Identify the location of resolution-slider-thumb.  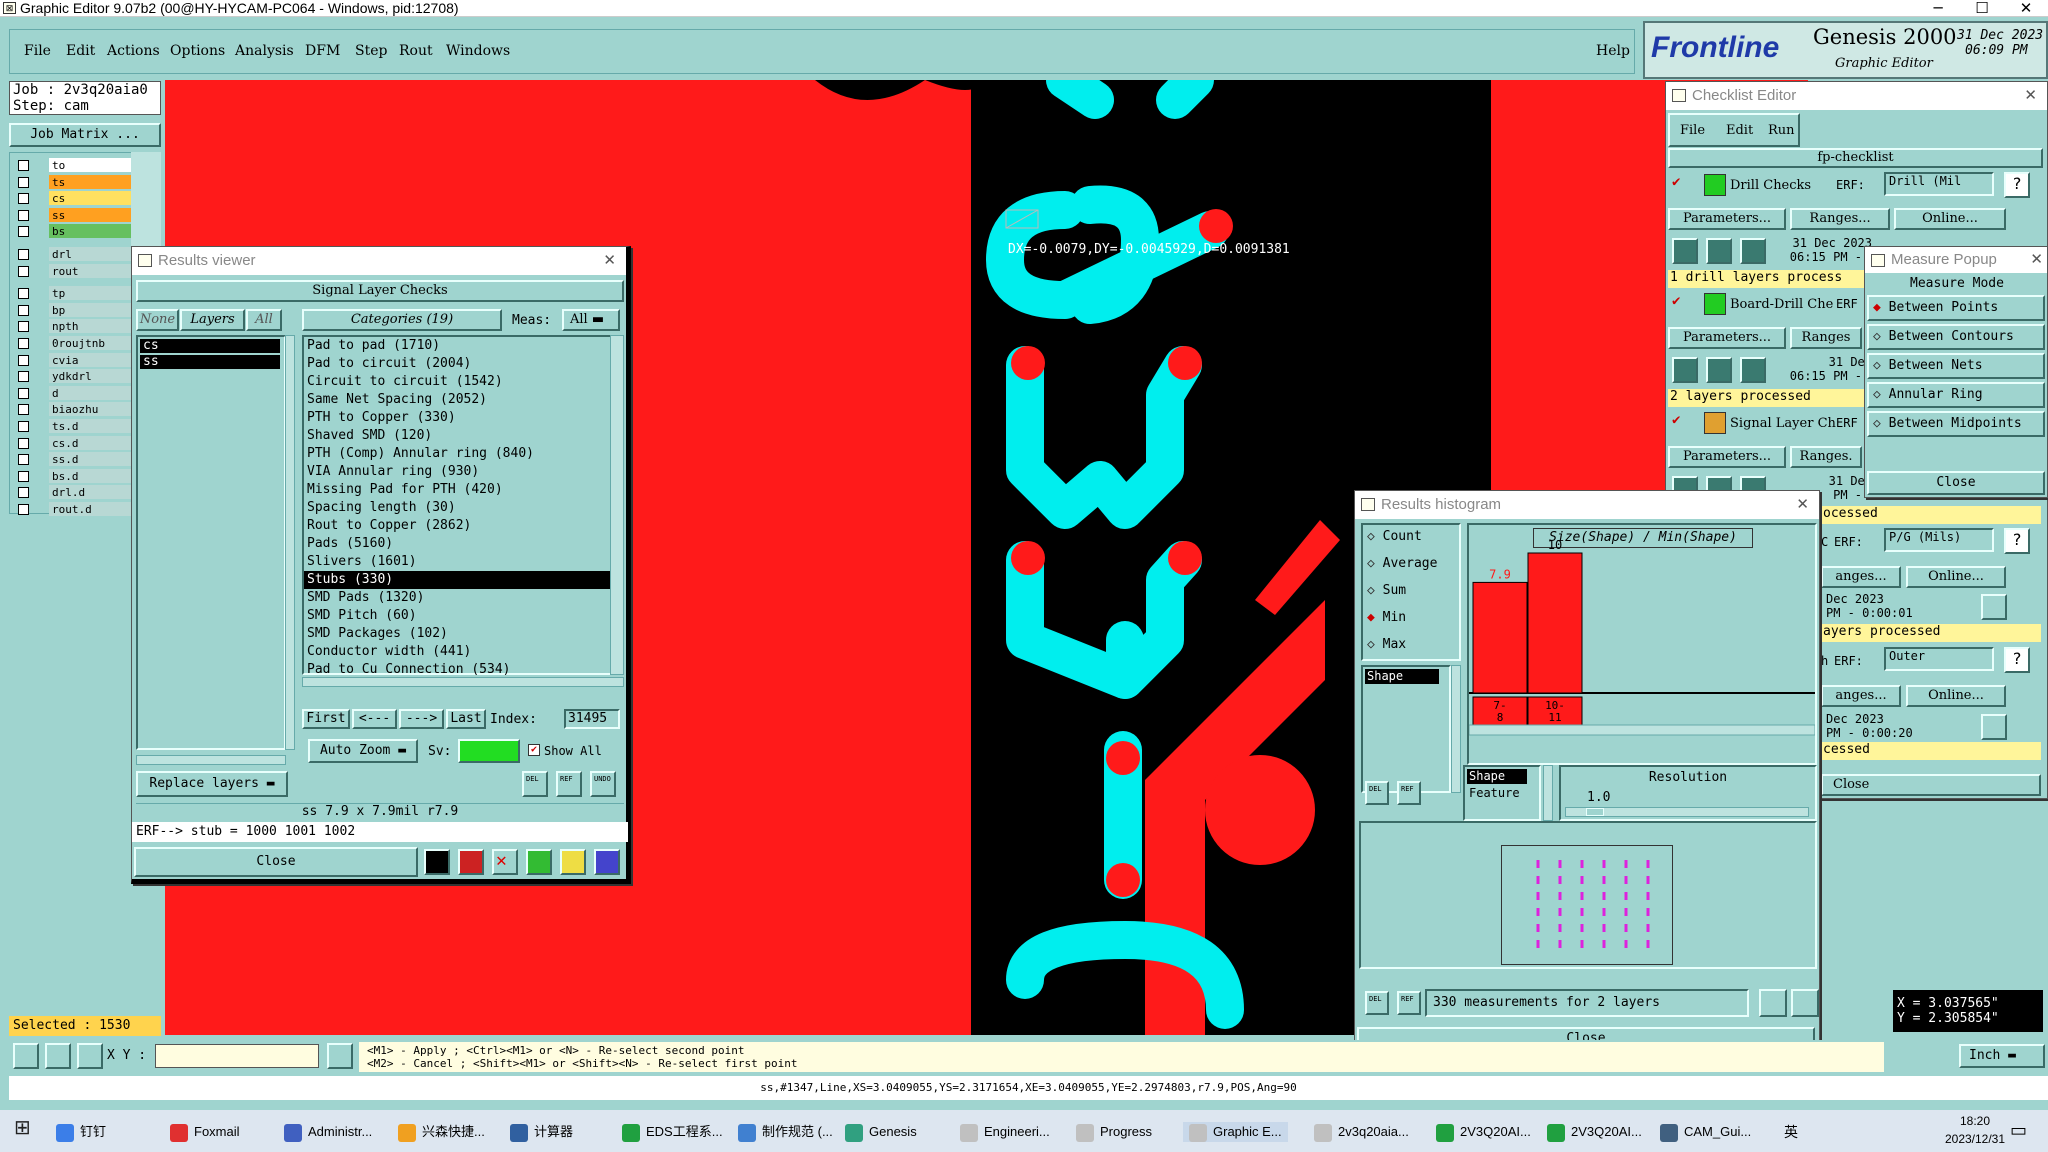
(1595, 812).